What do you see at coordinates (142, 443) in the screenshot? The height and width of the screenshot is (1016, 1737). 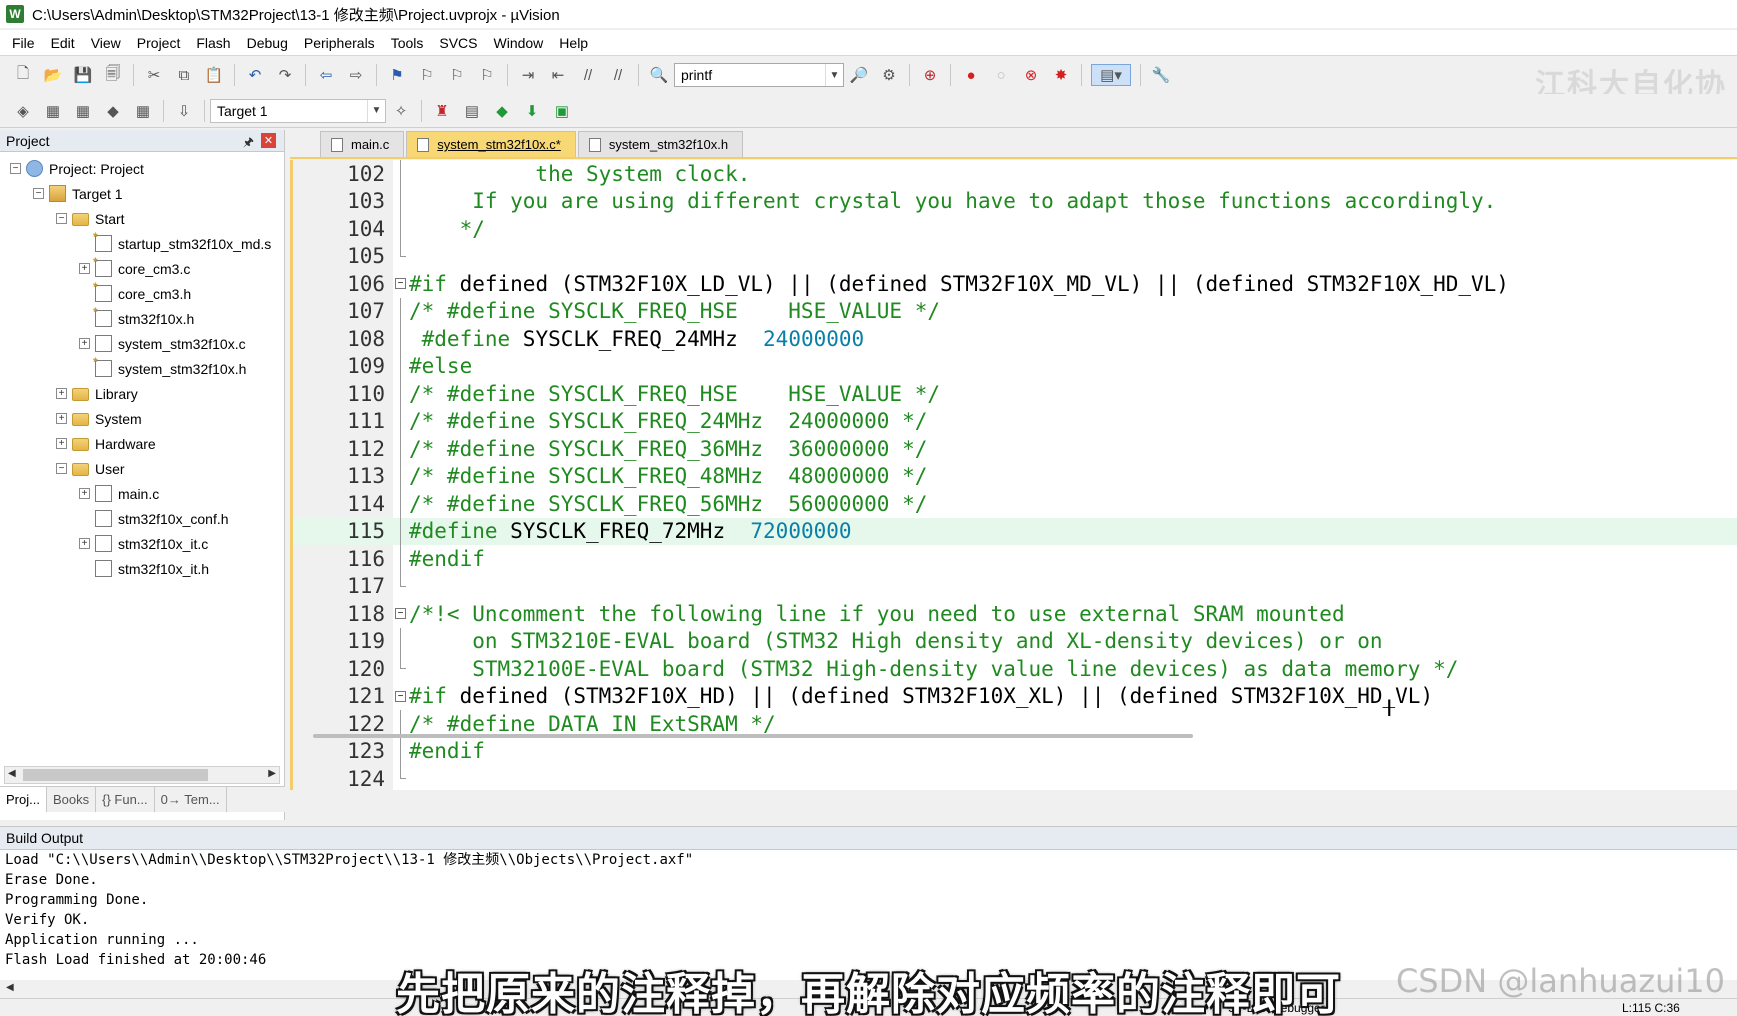 I see `tree-item: + Hardware` at bounding box center [142, 443].